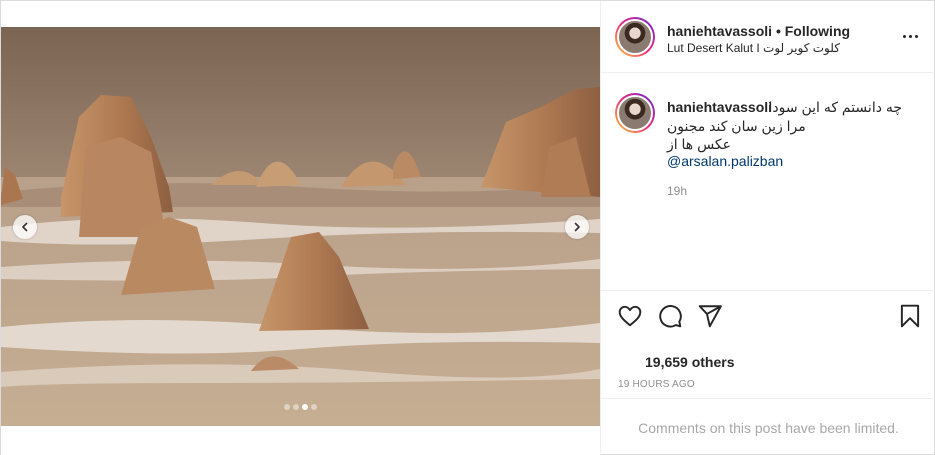 The image size is (935, 455). I want to click on header-username: haniehtavassoli, so click(719, 31).